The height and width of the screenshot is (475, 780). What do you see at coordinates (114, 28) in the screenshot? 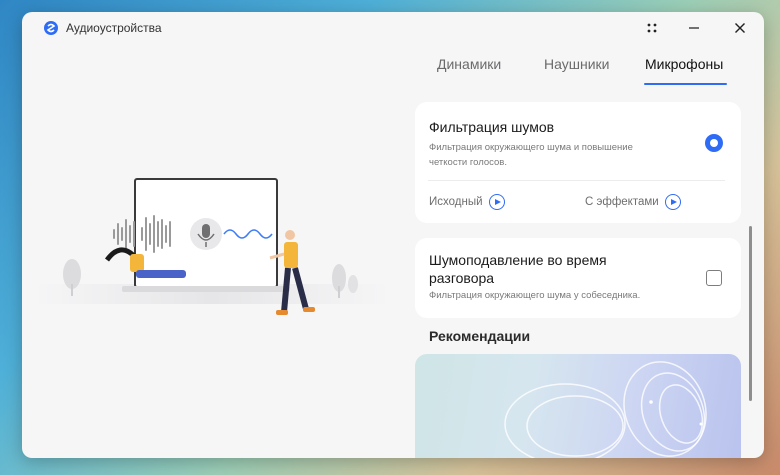
I see `window-title: Аудиоустройства` at bounding box center [114, 28].